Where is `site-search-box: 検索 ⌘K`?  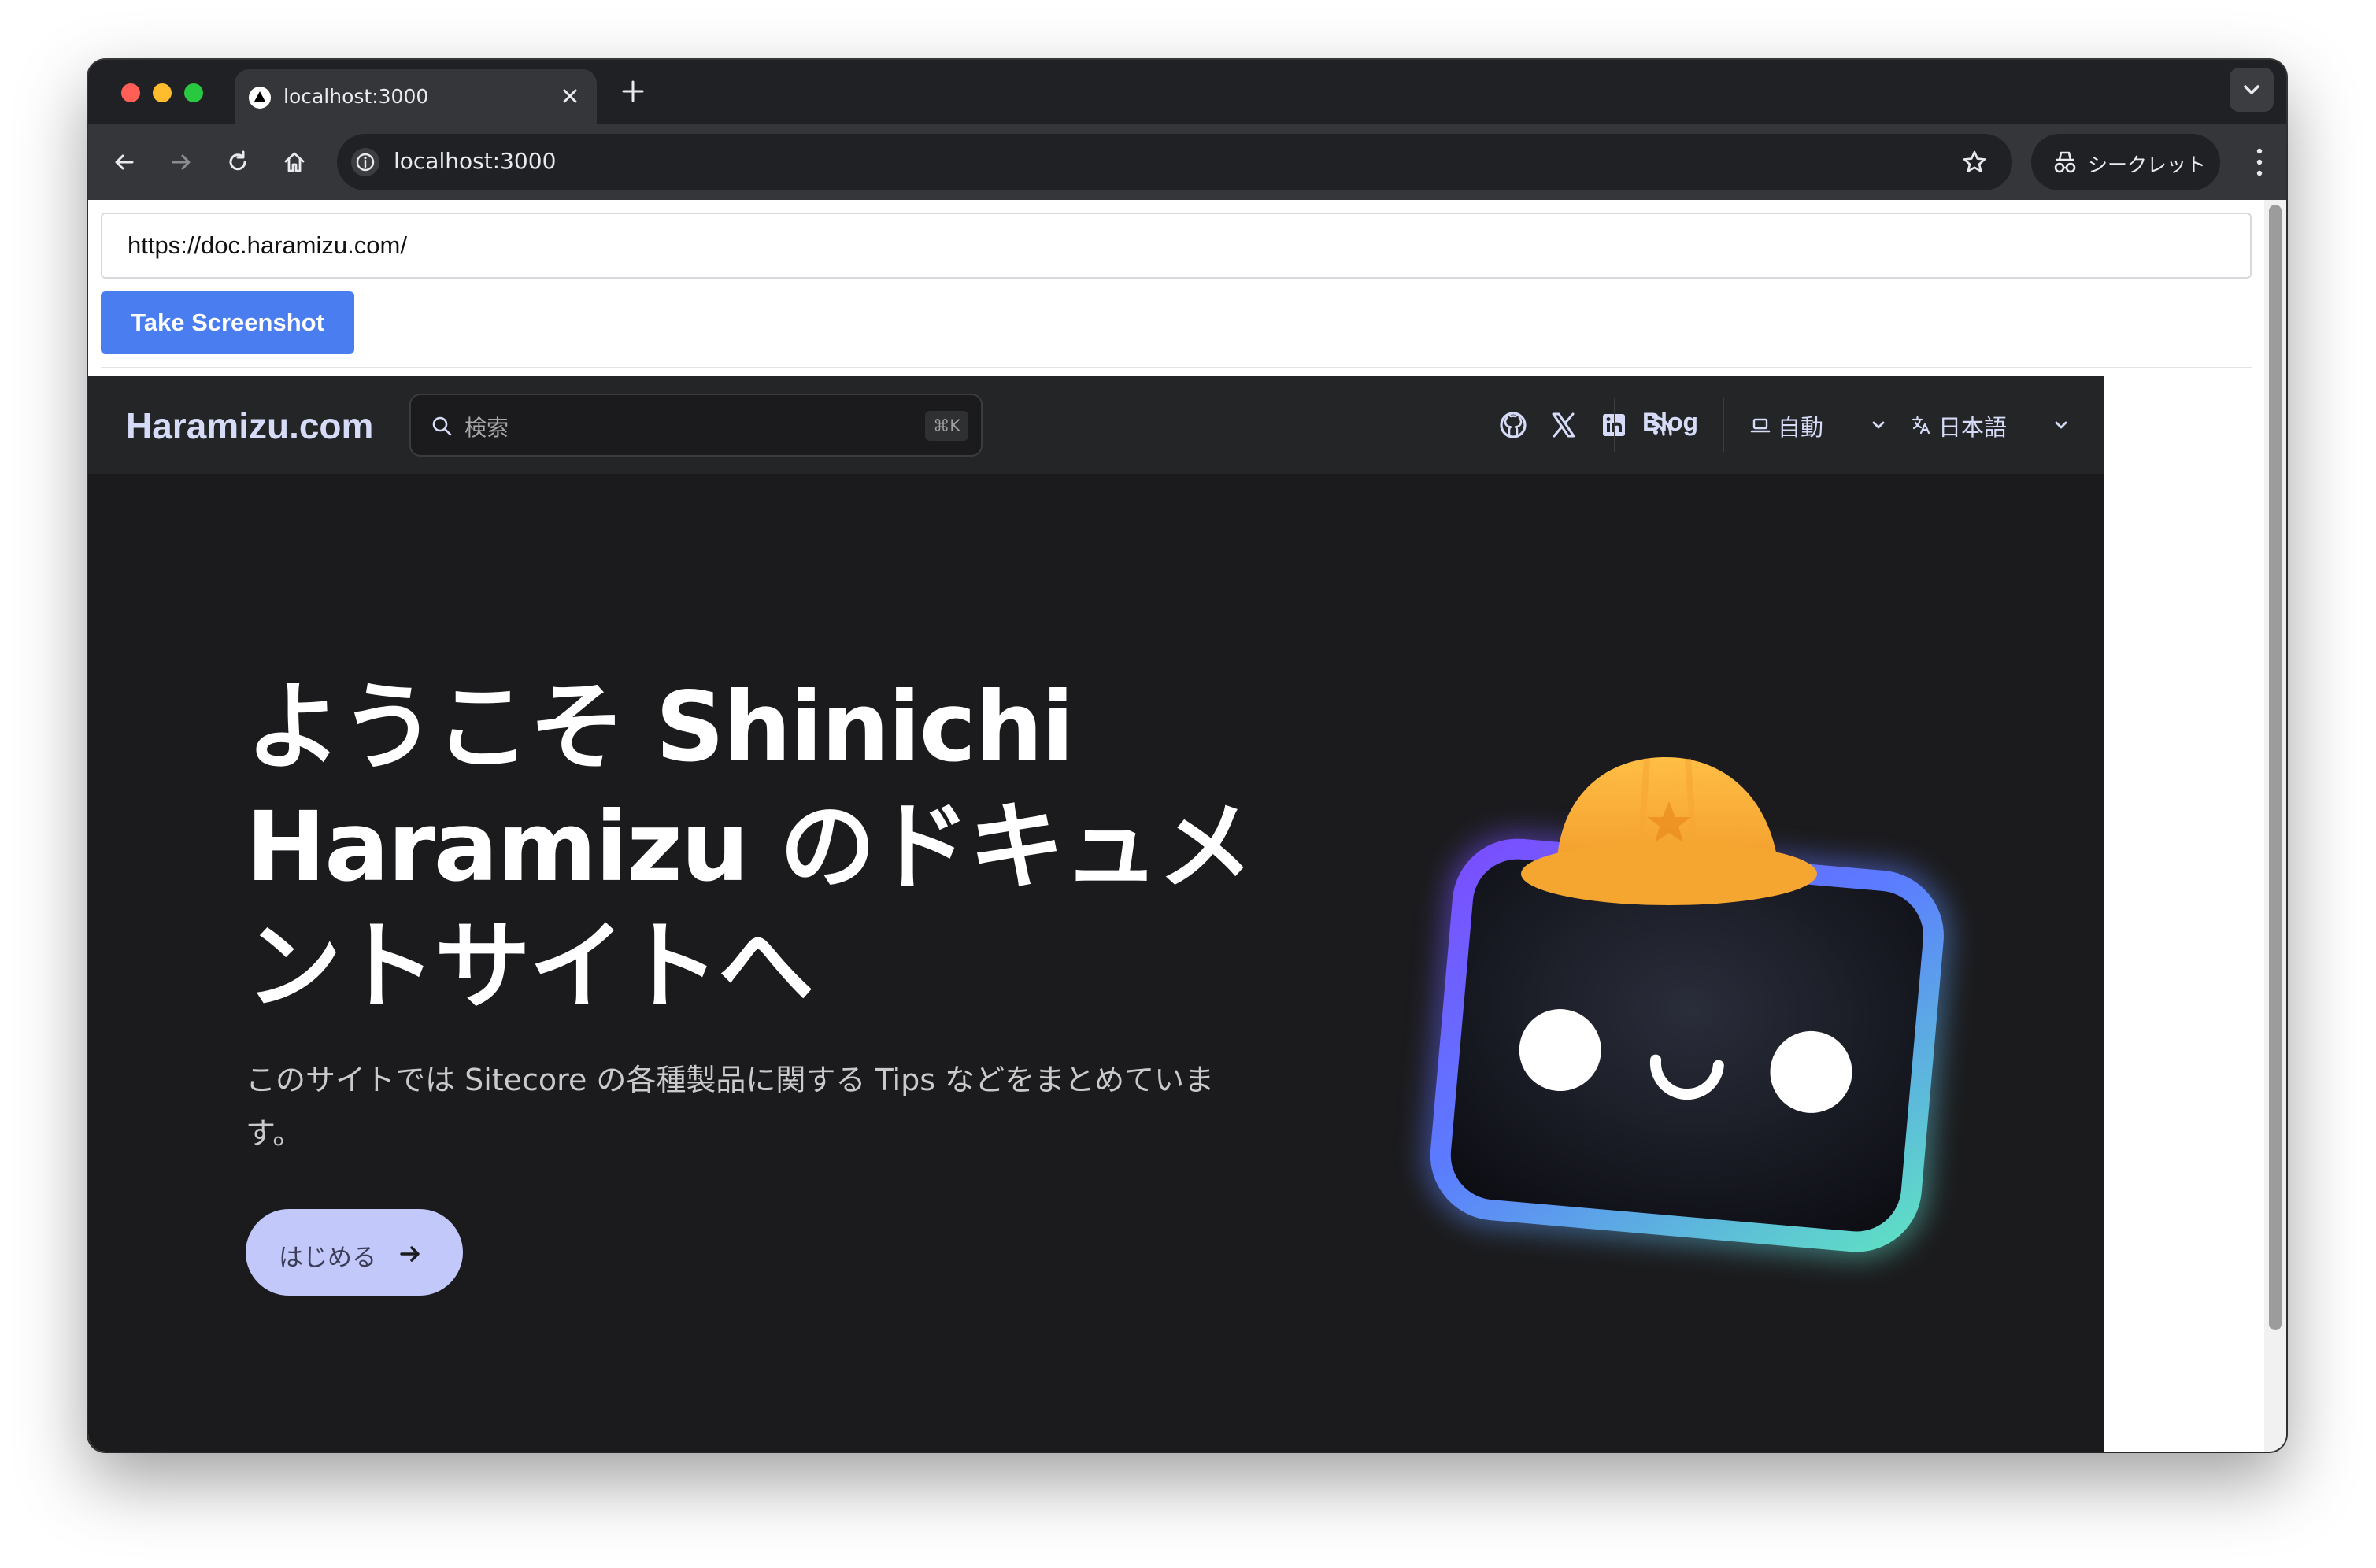 site-search-box: 検索 ⌘K is located at coordinates (696, 425).